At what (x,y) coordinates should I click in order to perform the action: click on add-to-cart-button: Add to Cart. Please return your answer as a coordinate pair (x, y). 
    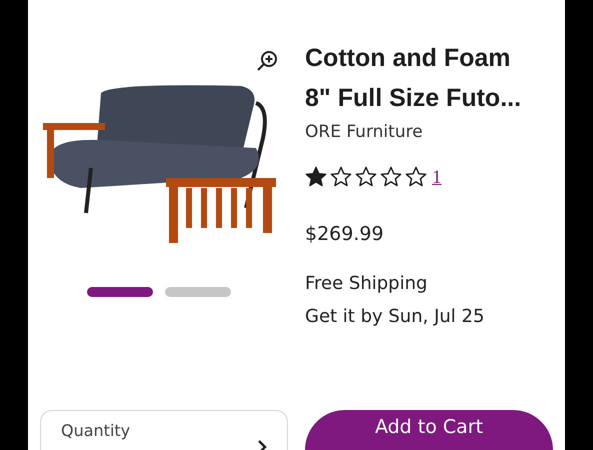
    Looking at the image, I should click on (429, 430).